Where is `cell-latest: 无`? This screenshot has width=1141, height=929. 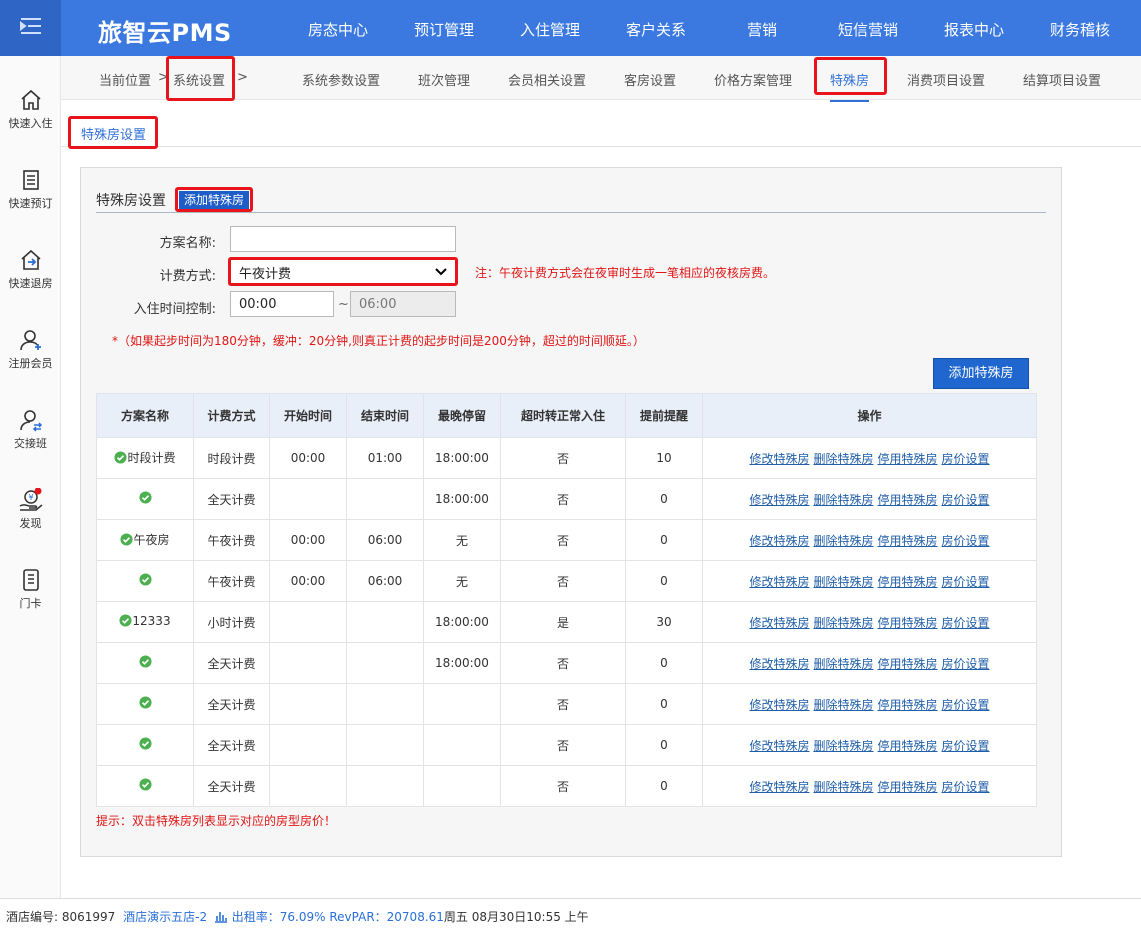 cell-latest: 无 is located at coordinates (462, 540).